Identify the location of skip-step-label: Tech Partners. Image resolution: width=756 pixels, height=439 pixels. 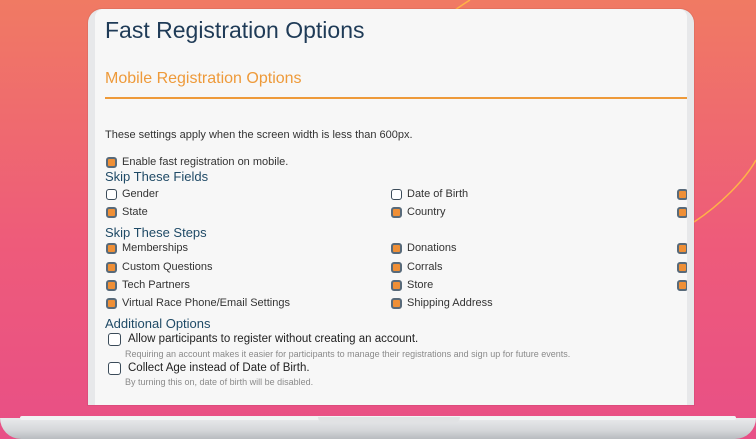
(156, 285).